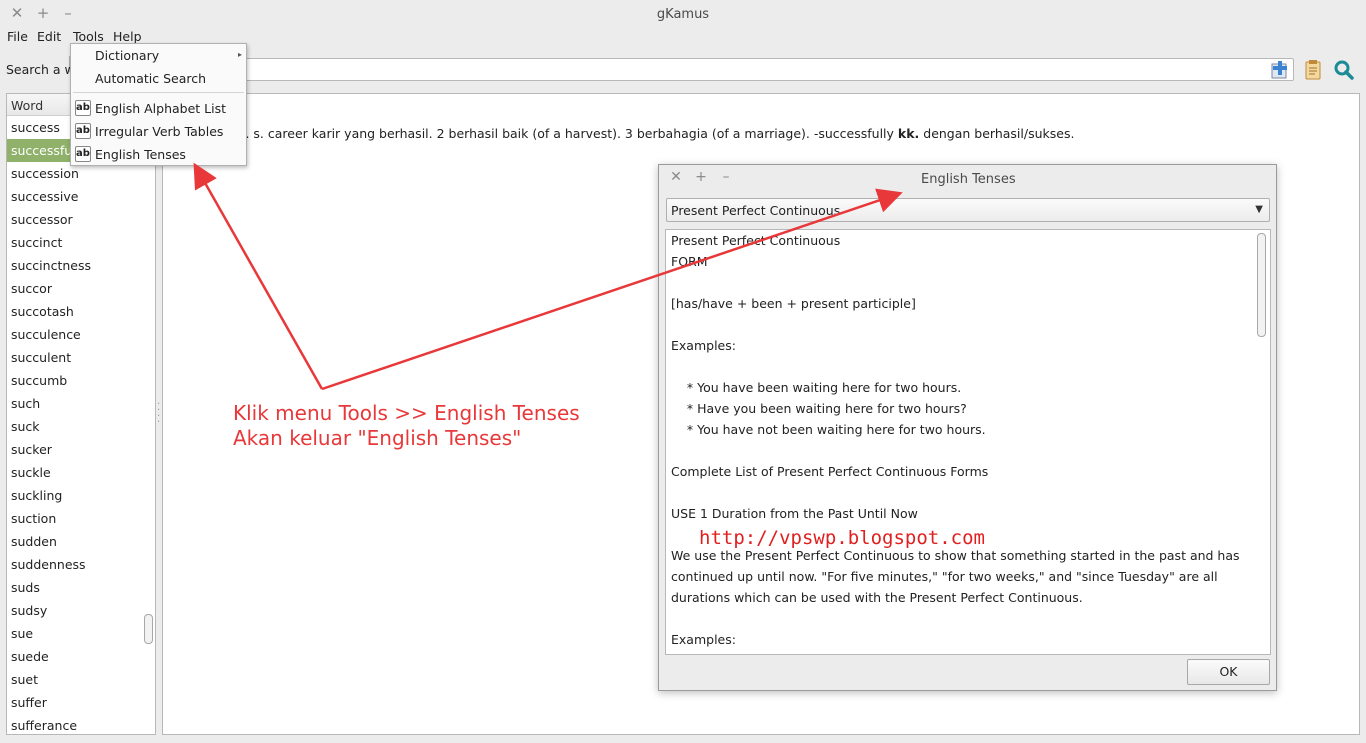 Image resolution: width=1366 pixels, height=743 pixels. I want to click on word-list-item: sudden, so click(75, 541).